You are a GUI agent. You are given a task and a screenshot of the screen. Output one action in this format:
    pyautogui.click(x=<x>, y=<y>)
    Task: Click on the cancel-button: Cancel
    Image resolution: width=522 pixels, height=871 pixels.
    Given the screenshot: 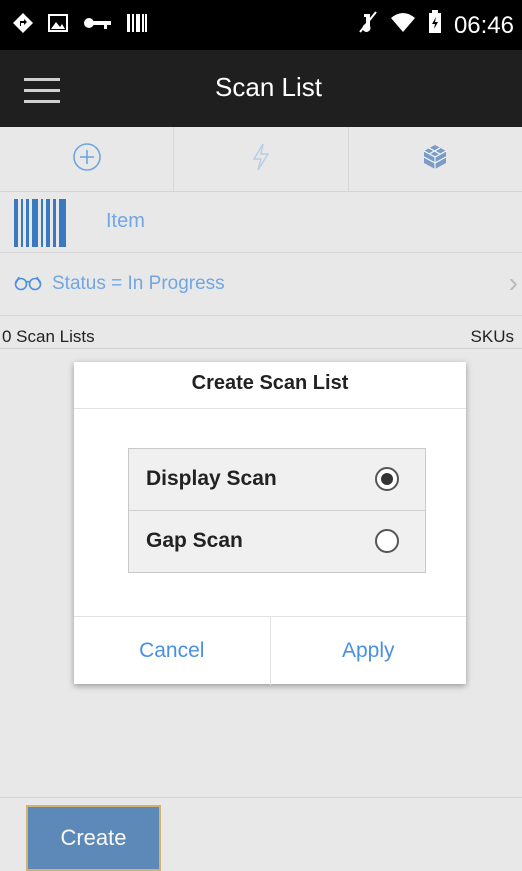 What is the action you would take?
    pyautogui.click(x=172, y=651)
    